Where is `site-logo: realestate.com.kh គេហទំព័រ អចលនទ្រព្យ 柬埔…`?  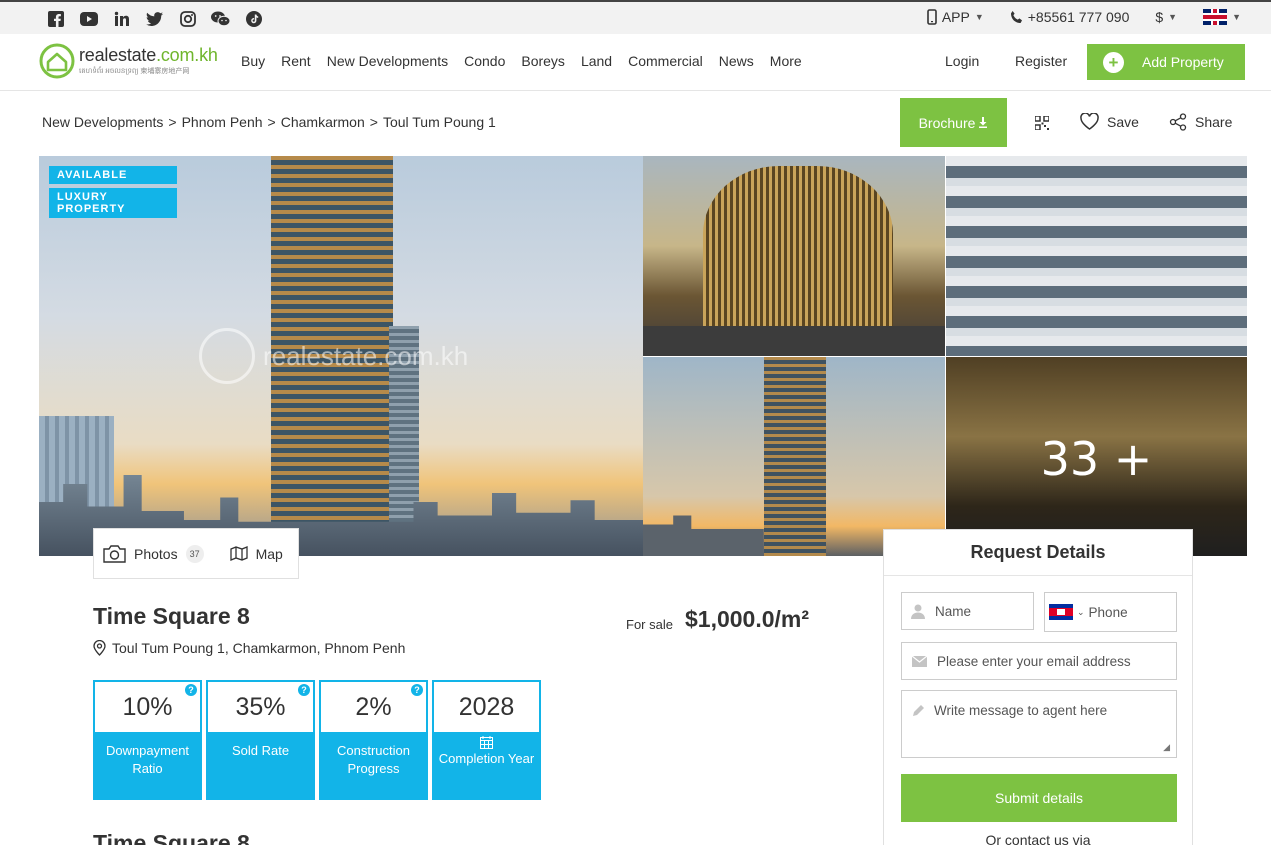 site-logo: realestate.com.kh គេហទំព័រ អចលនទ្រព្យ 柬埔… is located at coordinates (128, 61).